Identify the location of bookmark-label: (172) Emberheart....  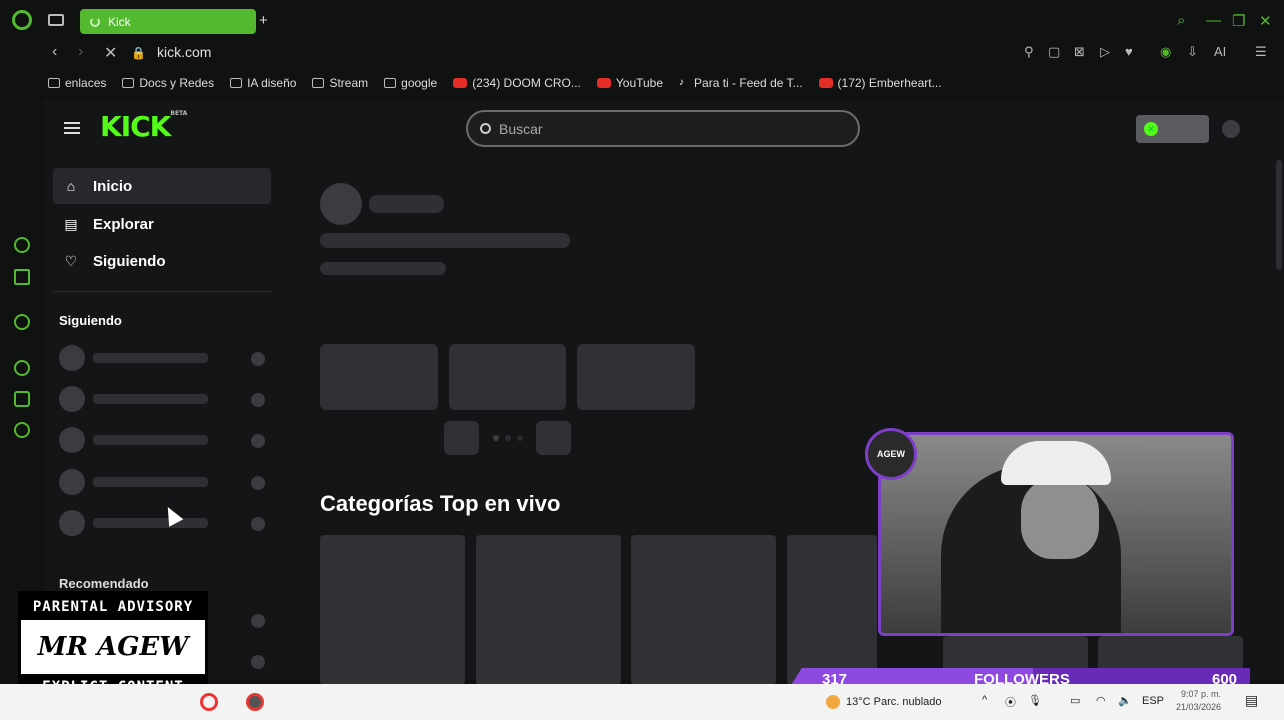
(889, 83).